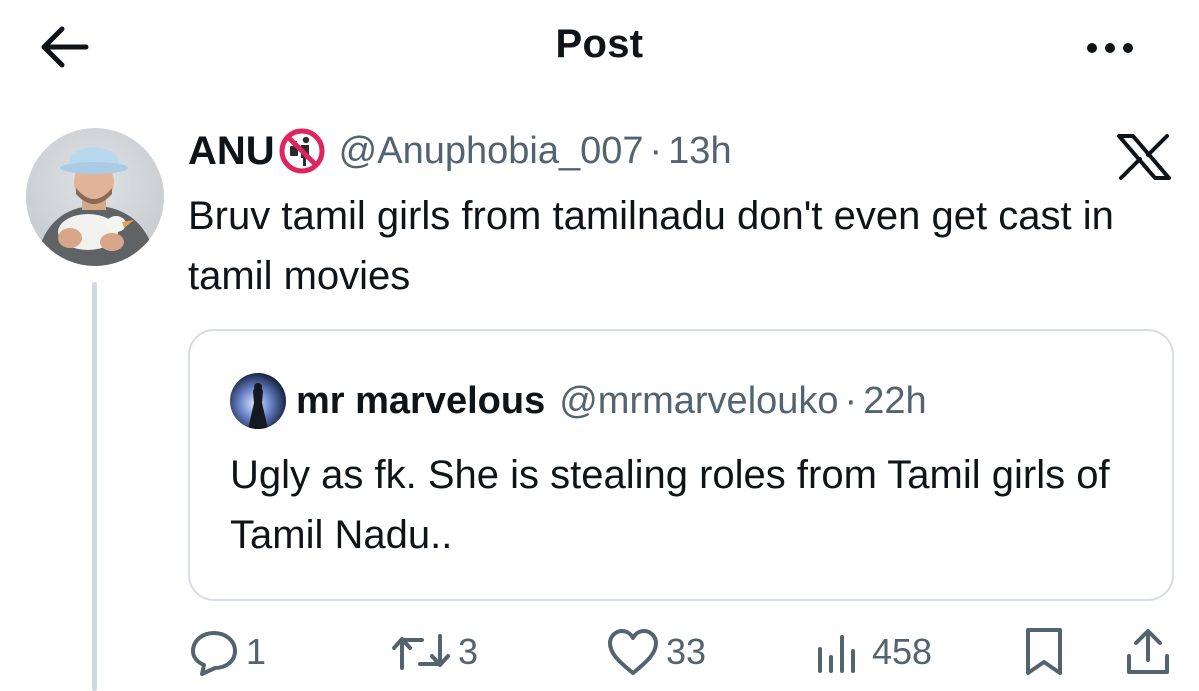 This screenshot has width=1199, height=691. Describe the element at coordinates (902, 651) in the screenshot. I see `views-count: 458` at that location.